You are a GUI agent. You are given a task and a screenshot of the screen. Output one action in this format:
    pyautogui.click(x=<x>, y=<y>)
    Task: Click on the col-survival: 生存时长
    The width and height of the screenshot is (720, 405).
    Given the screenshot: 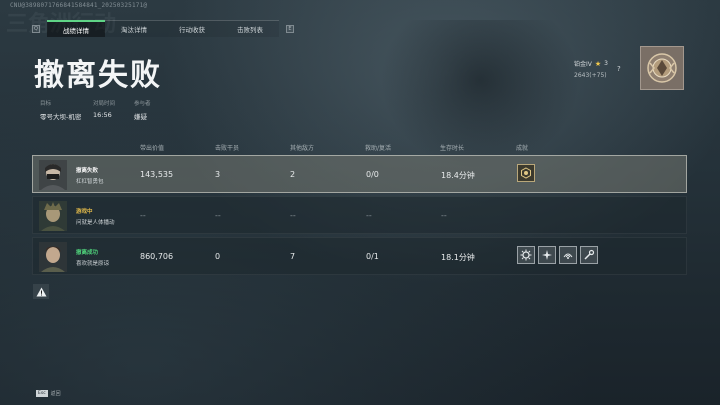 What is the action you would take?
    pyautogui.click(x=452, y=148)
    